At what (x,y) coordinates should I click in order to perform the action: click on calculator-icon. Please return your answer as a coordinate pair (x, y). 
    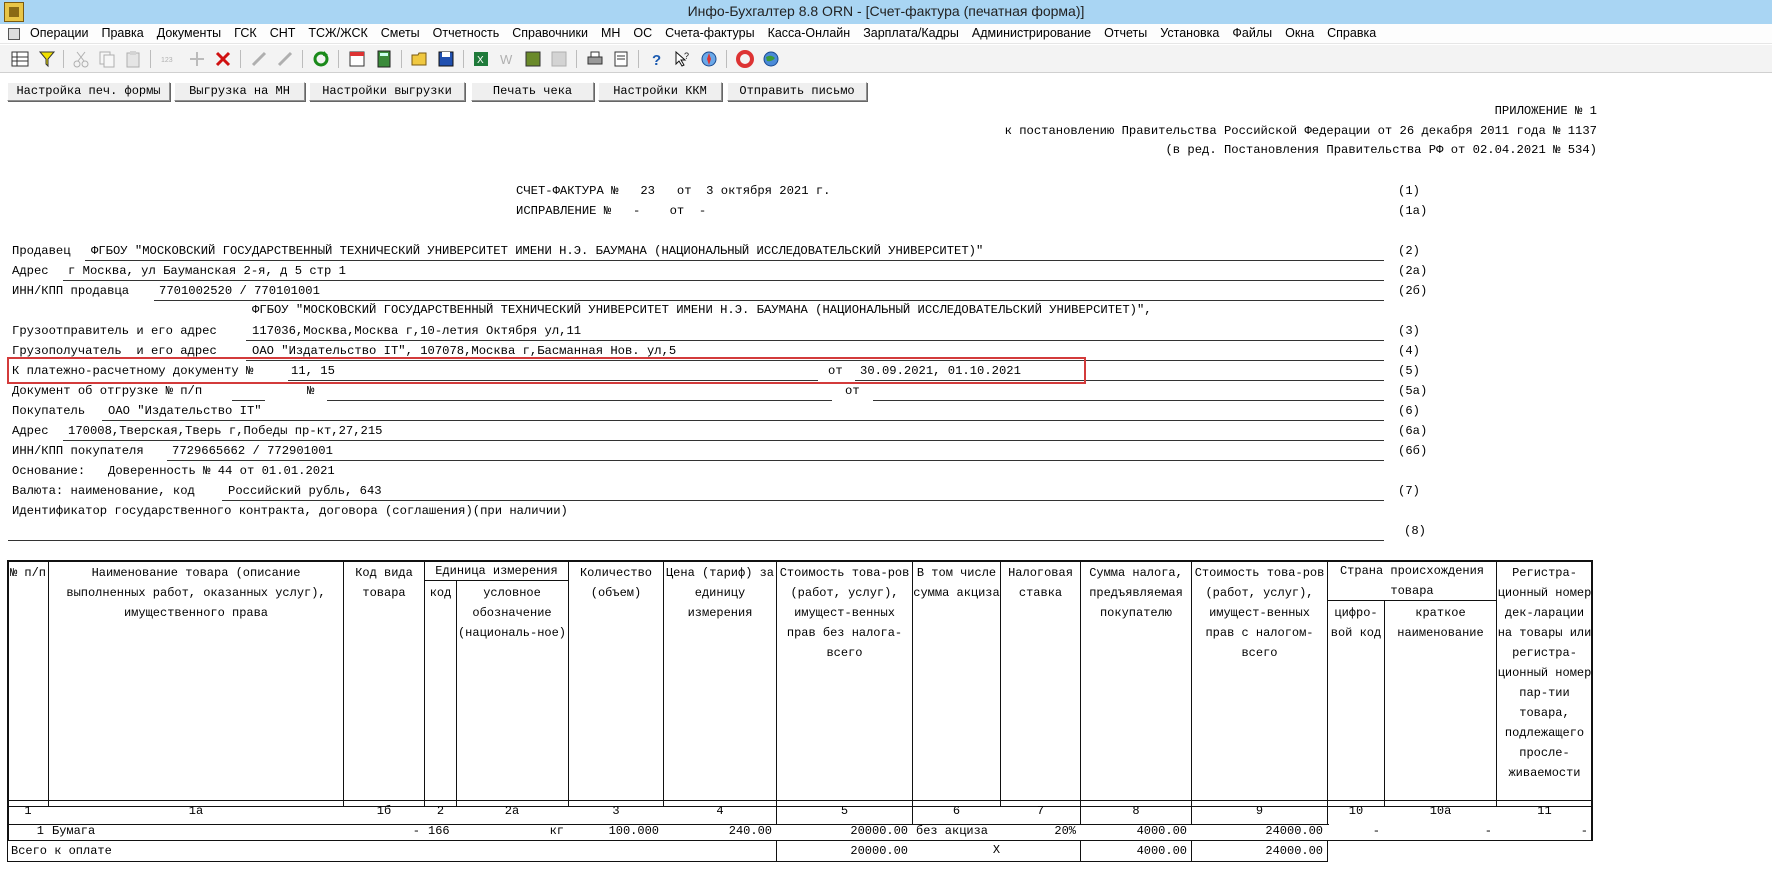
    Looking at the image, I should click on (384, 59).